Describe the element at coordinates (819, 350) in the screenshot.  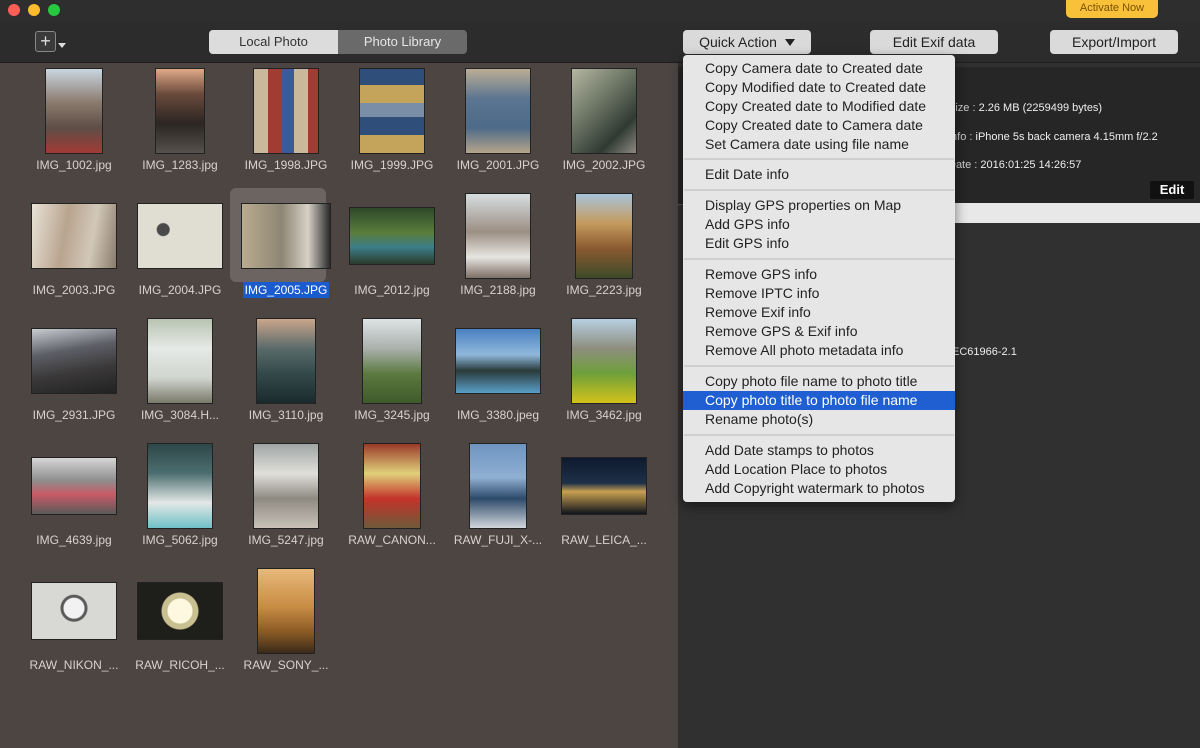
I see `menu-item-remove-all-metadata: Remove All photo metadata info` at that location.